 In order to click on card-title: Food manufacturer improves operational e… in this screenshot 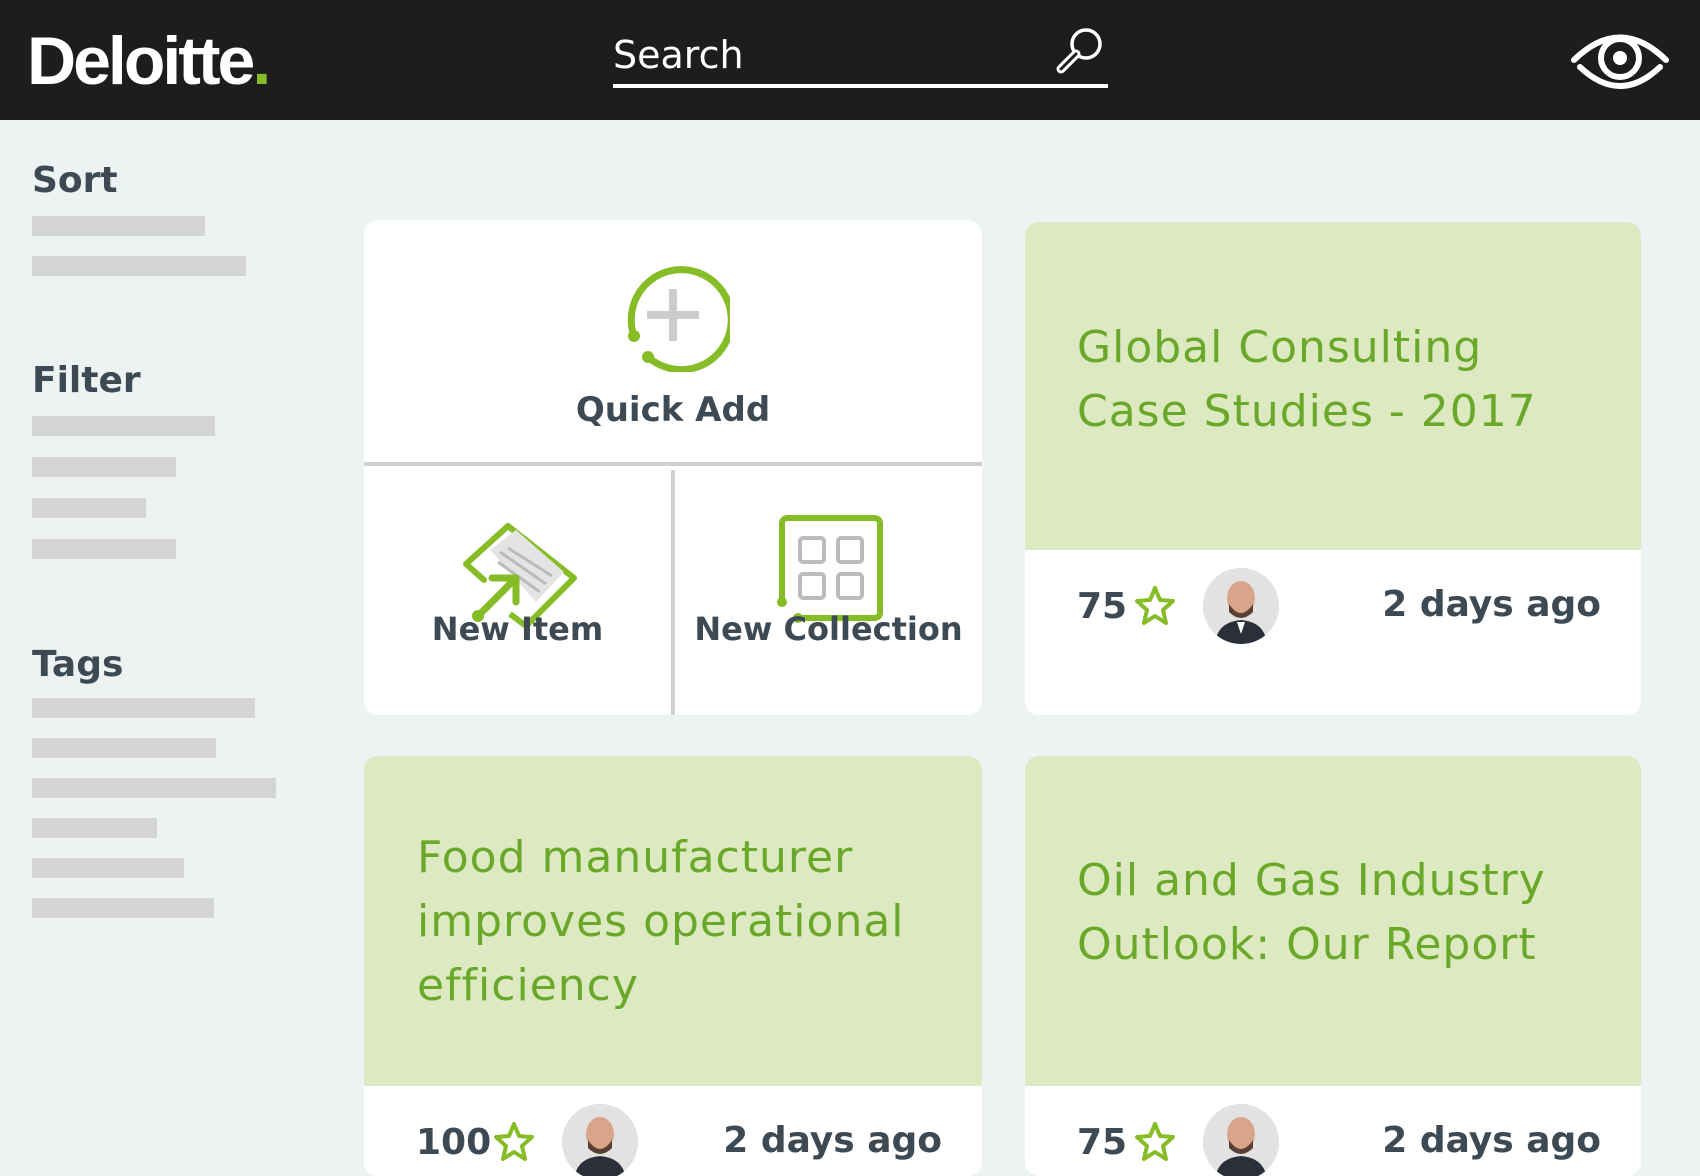, I will do `click(661, 922)`.